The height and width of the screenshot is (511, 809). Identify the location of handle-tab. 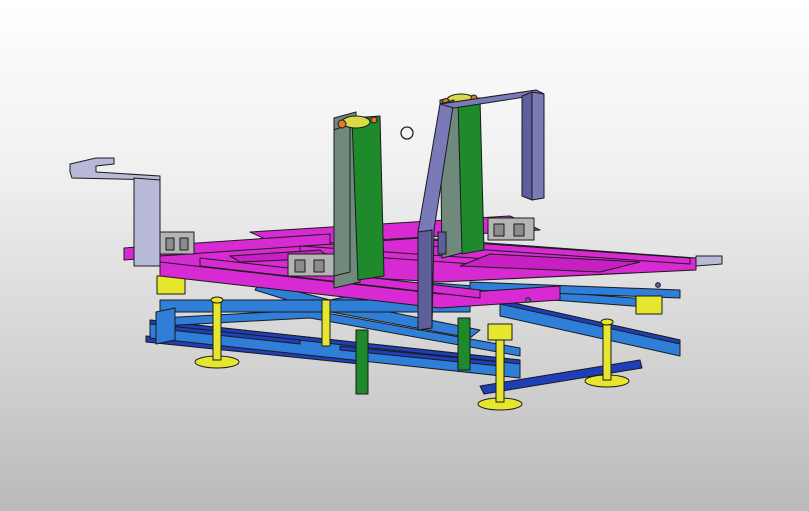
(442, 243).